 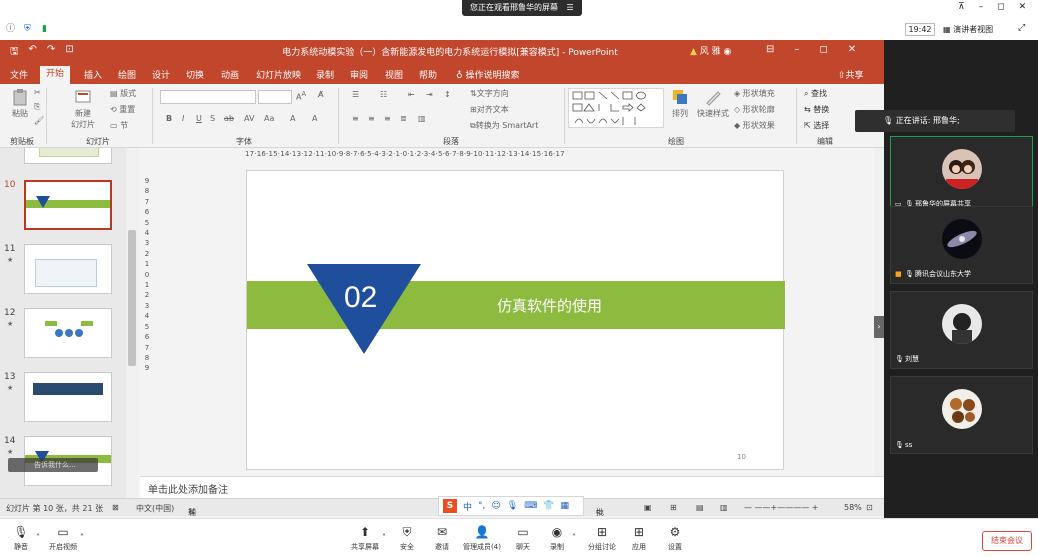 I want to click on ribbon-display-icon: ⊟, so click(x=770, y=49).